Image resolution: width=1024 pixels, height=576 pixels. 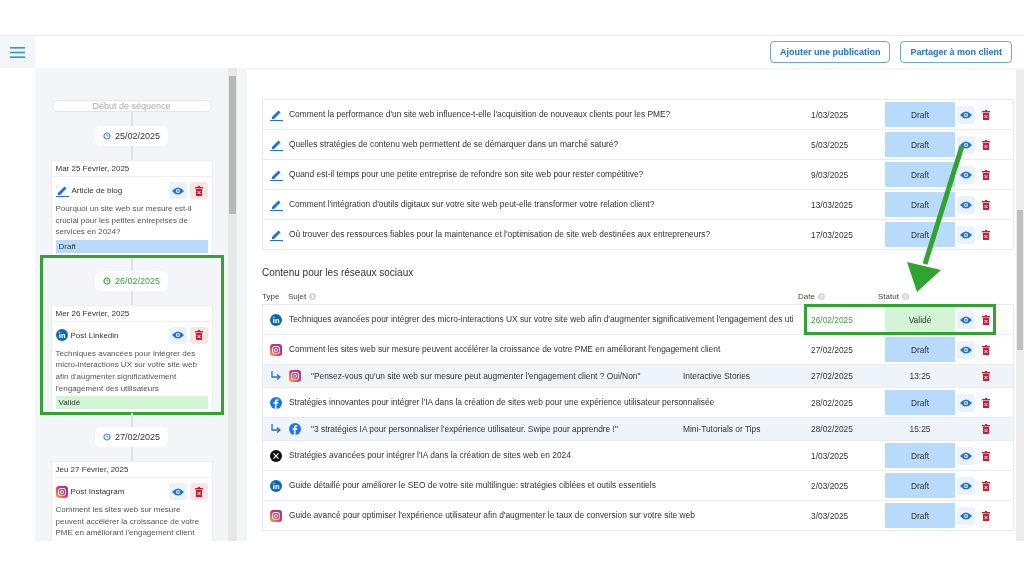 I want to click on date-cell-text: 1/03/2025, so click(x=830, y=114).